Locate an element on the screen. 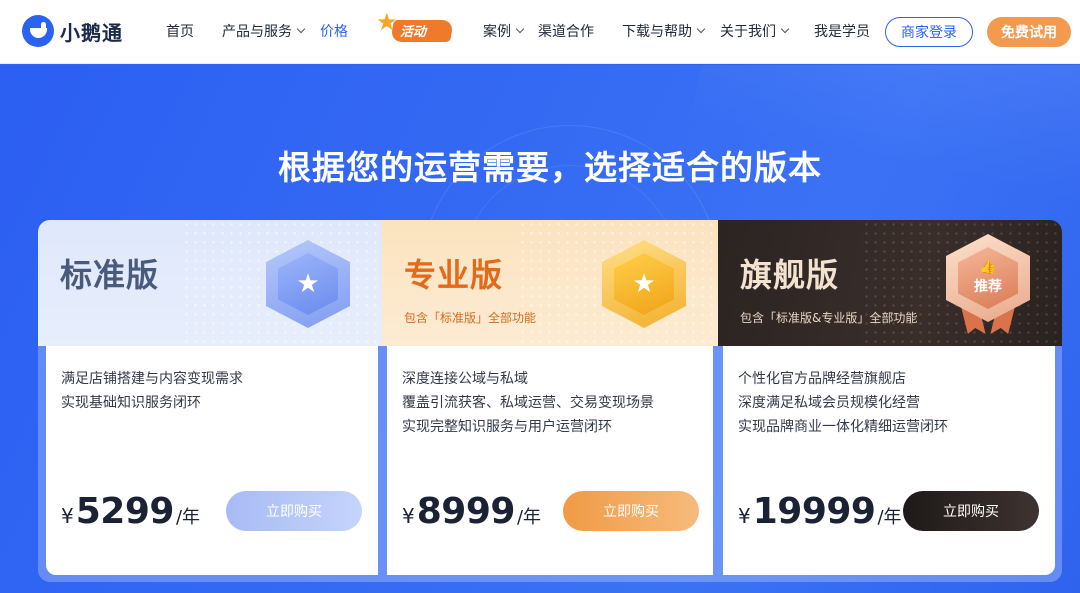 This screenshot has width=1080, height=593. plan-name: 旗舰版 is located at coordinates (790, 275).